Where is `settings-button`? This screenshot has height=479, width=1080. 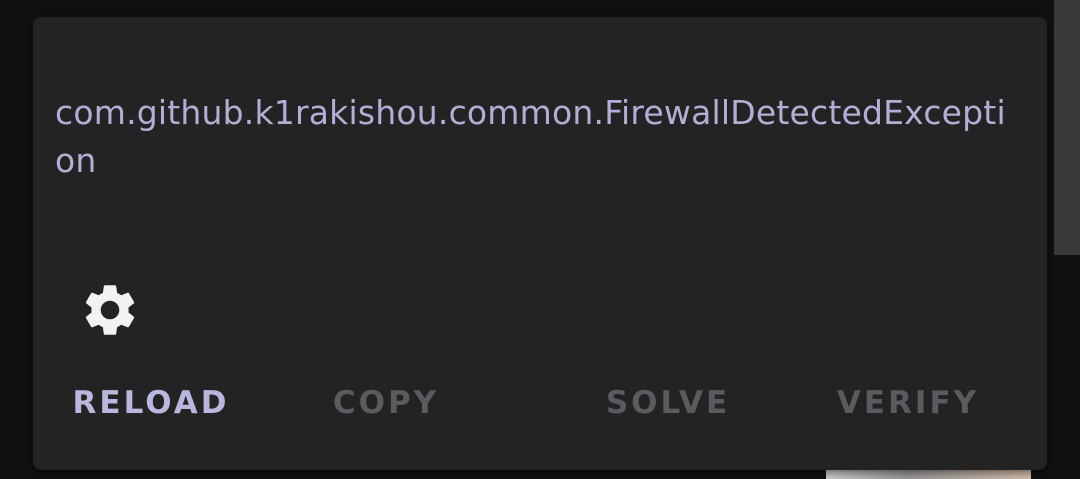
settings-button is located at coordinates (110, 310).